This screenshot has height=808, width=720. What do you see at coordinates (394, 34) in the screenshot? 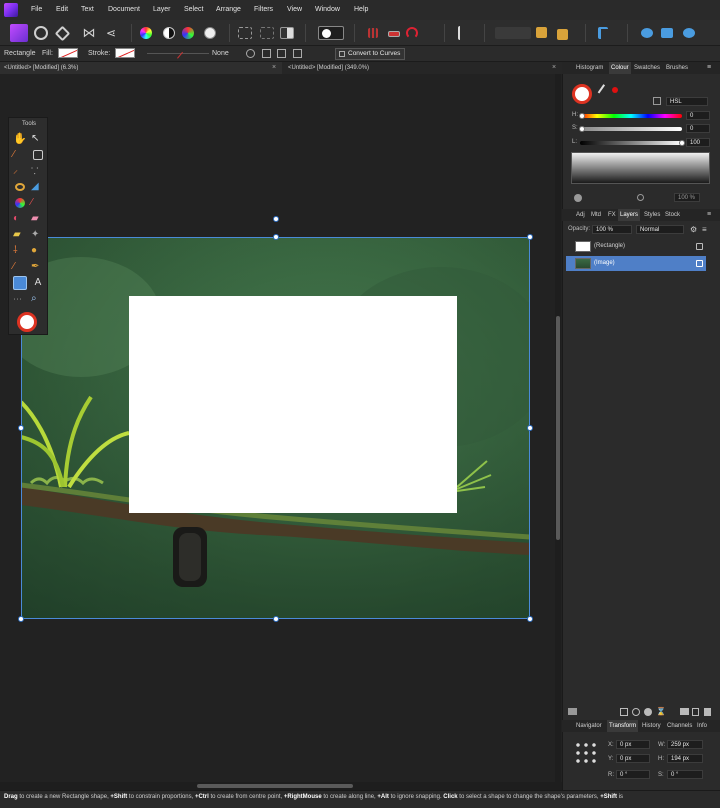
I see `snapping-options-icon` at bounding box center [394, 34].